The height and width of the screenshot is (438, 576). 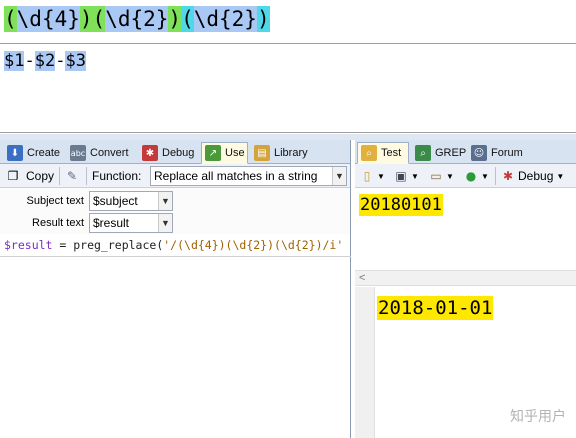 I want to click on use-icon: ↗, so click(x=213, y=153).